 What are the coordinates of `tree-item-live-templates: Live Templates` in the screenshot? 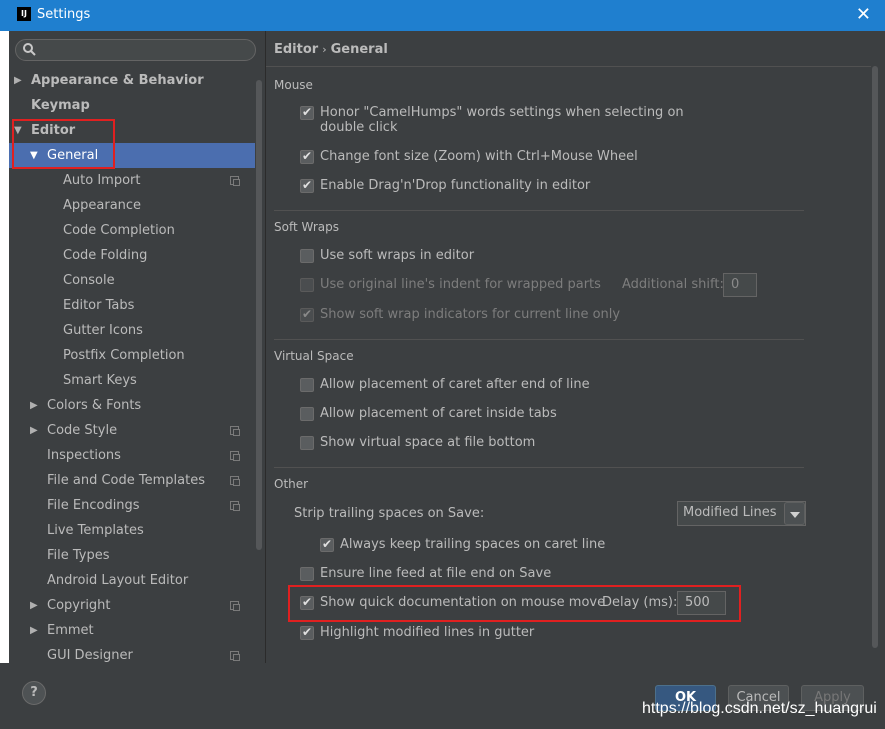 It's located at (132, 530).